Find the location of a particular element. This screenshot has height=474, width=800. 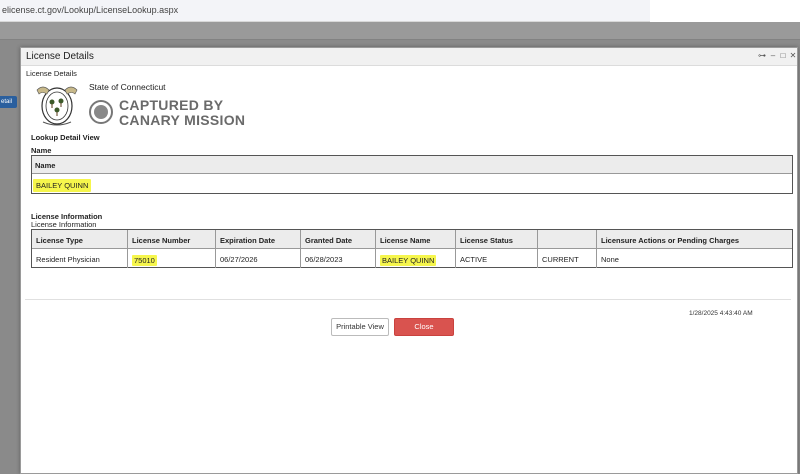

state-name: State of Connecticut is located at coordinates (127, 87).